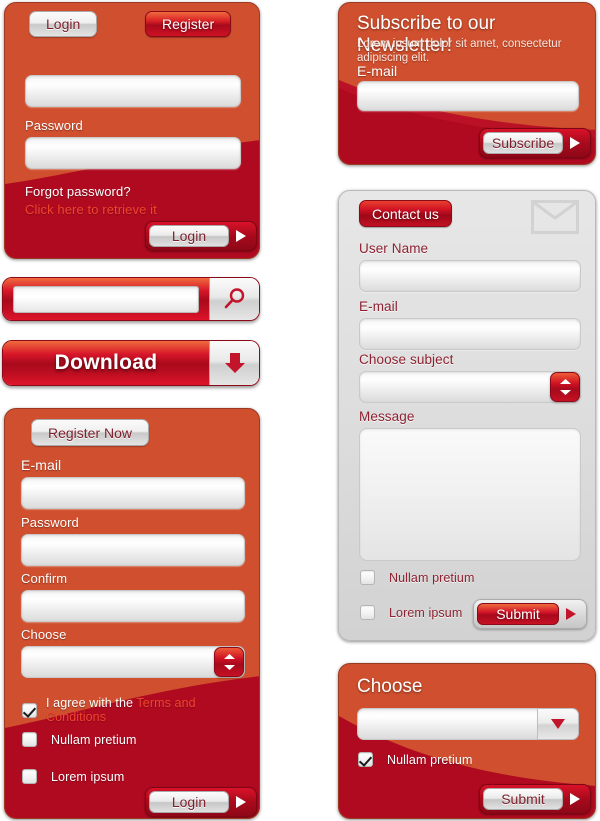  I want to click on login-submit-button: Login, so click(201, 236).